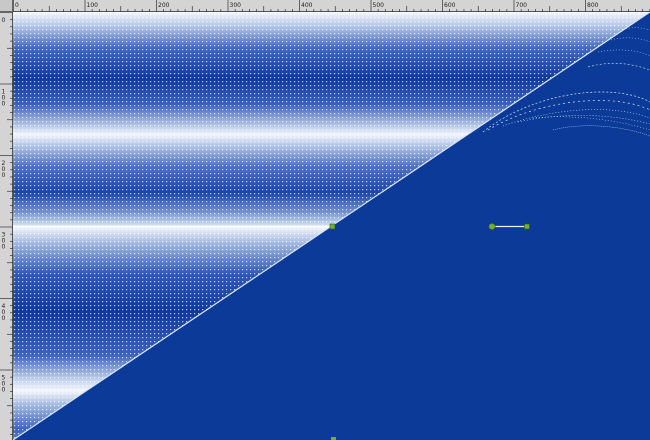 Image resolution: width=650 pixels, height=440 pixels. I want to click on anchor-node-handle, so click(332, 226).